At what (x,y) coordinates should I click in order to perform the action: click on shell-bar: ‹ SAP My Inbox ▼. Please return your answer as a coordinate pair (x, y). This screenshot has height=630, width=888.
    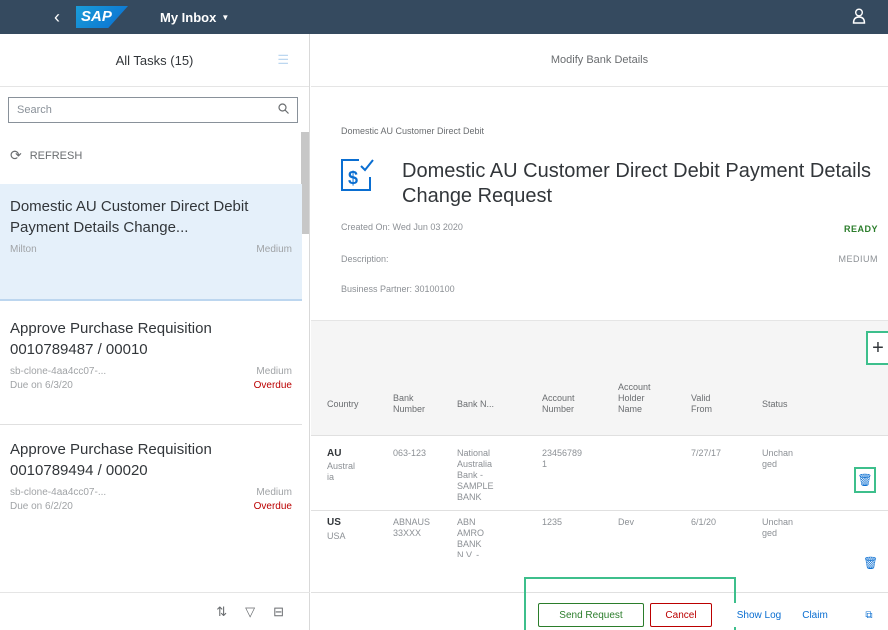
    Looking at the image, I should click on (444, 17).